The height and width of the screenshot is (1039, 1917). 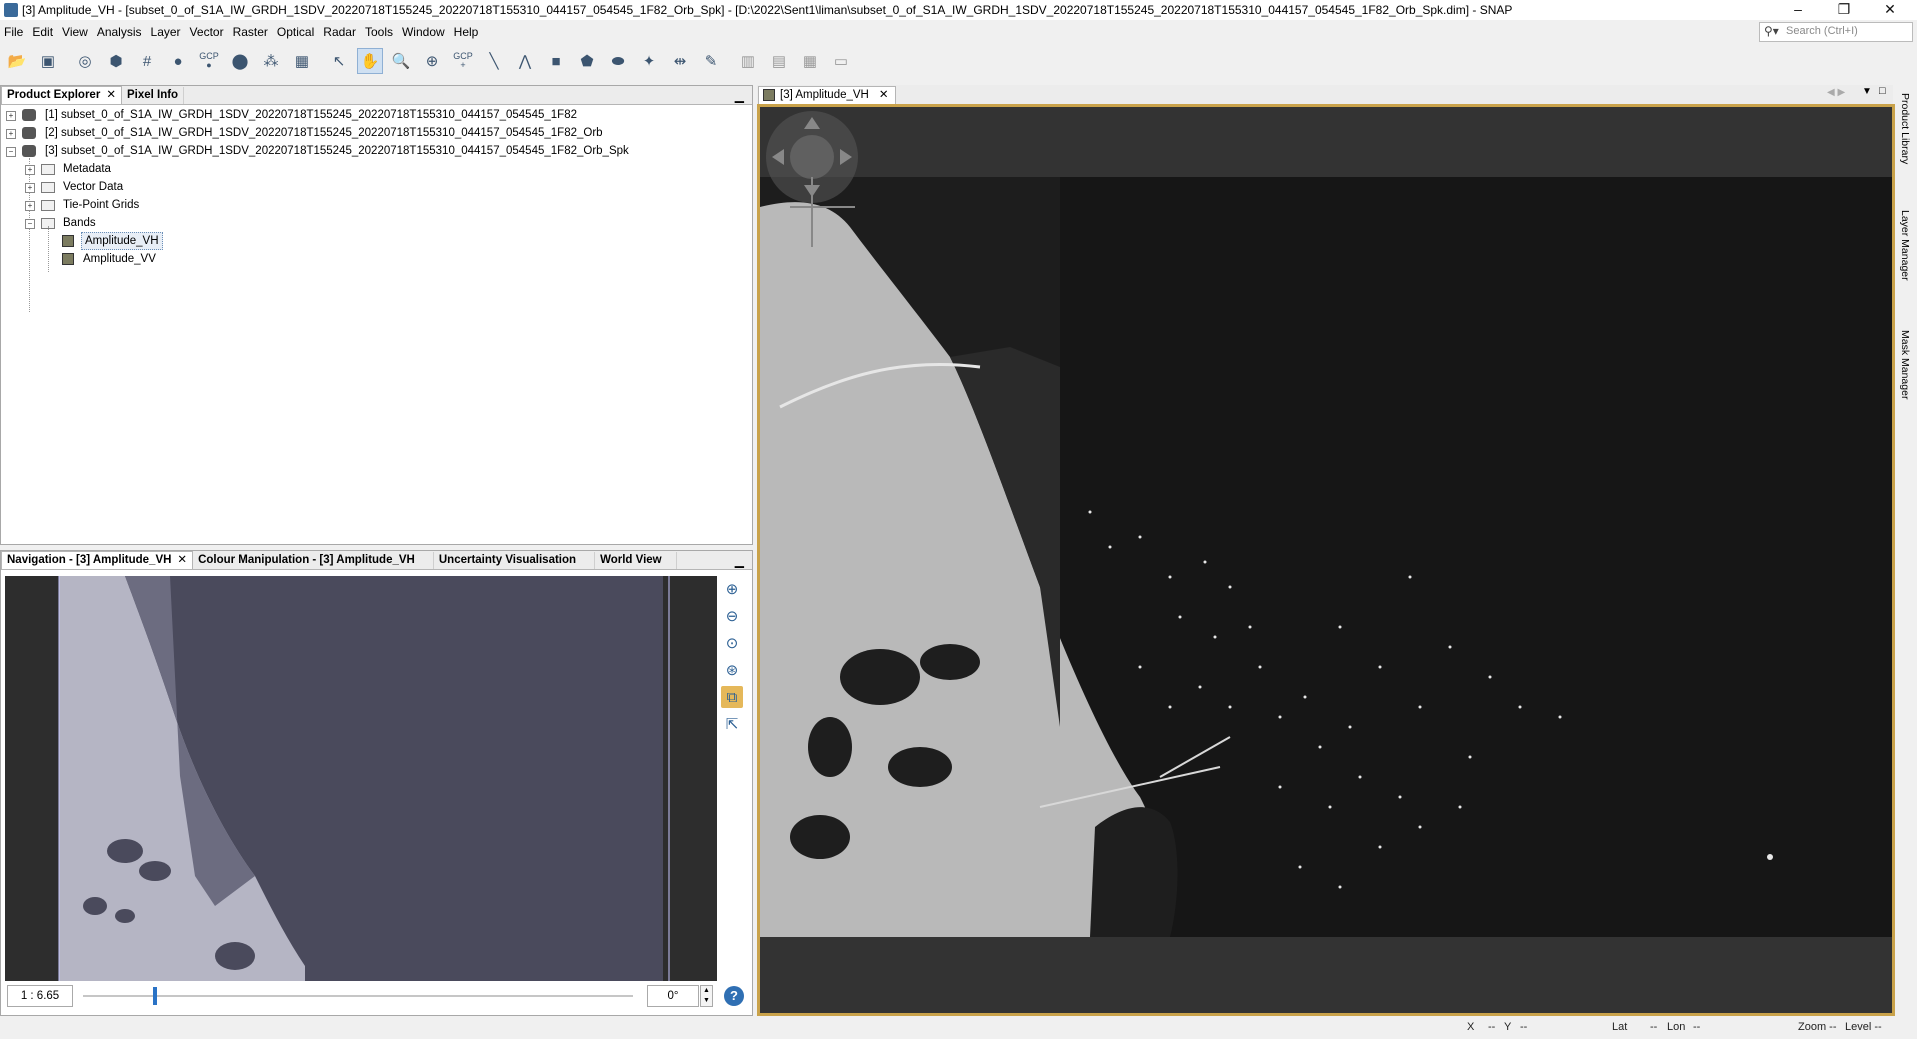 What do you see at coordinates (120, 32) in the screenshot?
I see `menu-analysis: Analysis` at bounding box center [120, 32].